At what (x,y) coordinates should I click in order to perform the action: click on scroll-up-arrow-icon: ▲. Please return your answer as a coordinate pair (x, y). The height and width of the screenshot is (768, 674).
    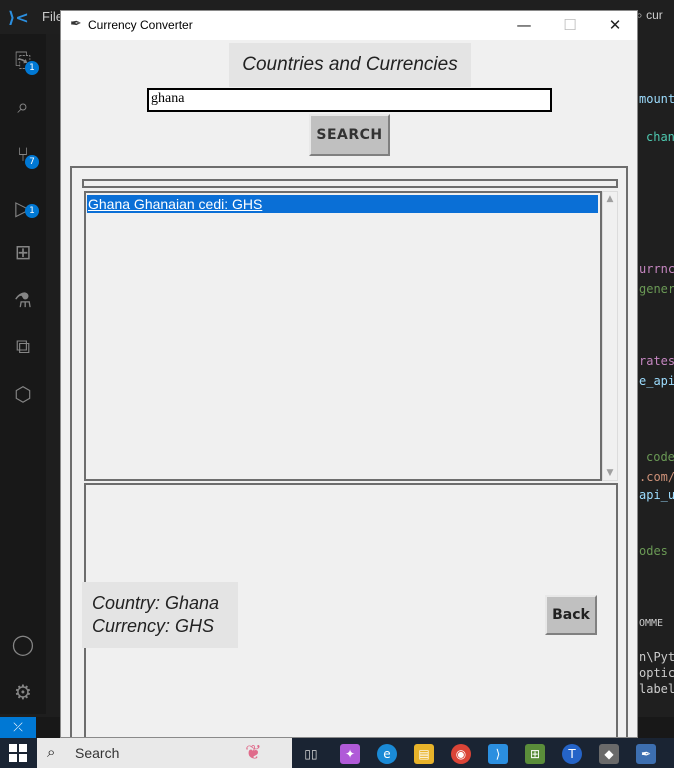
    Looking at the image, I should click on (610, 199).